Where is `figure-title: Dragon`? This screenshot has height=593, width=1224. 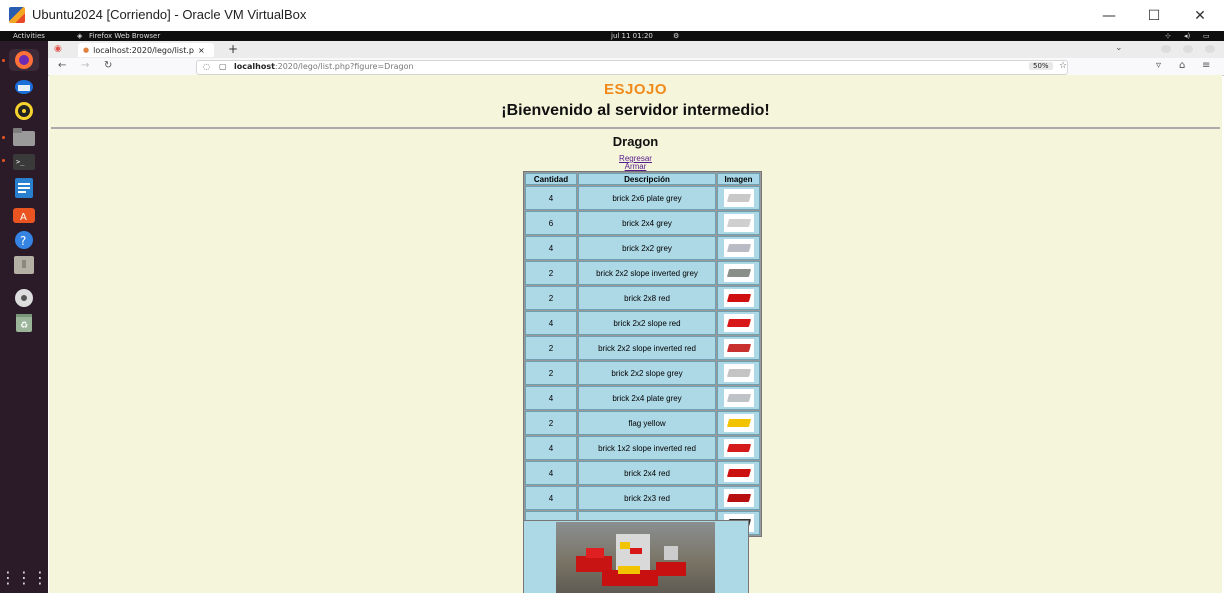
figure-title: Dragon is located at coordinates (635, 141).